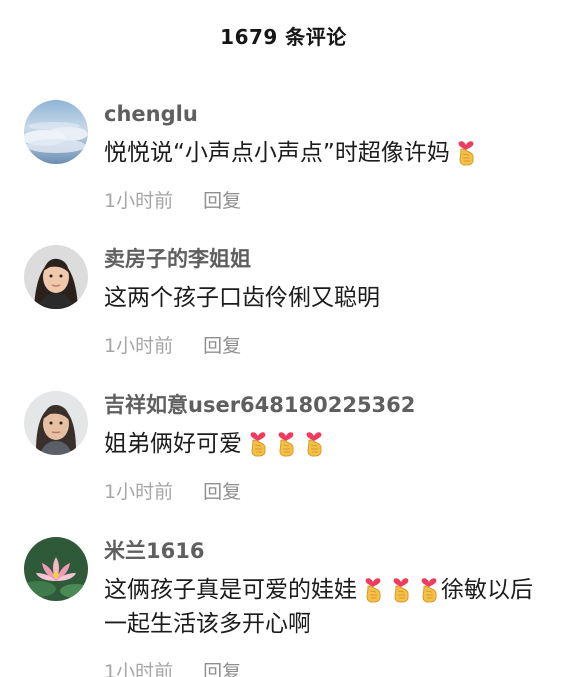 This screenshot has width=567, height=677. I want to click on comment-body: chenglu 悦悦说“小声点小声点”时超像许妈 1小时前 回复, so click(326, 157).